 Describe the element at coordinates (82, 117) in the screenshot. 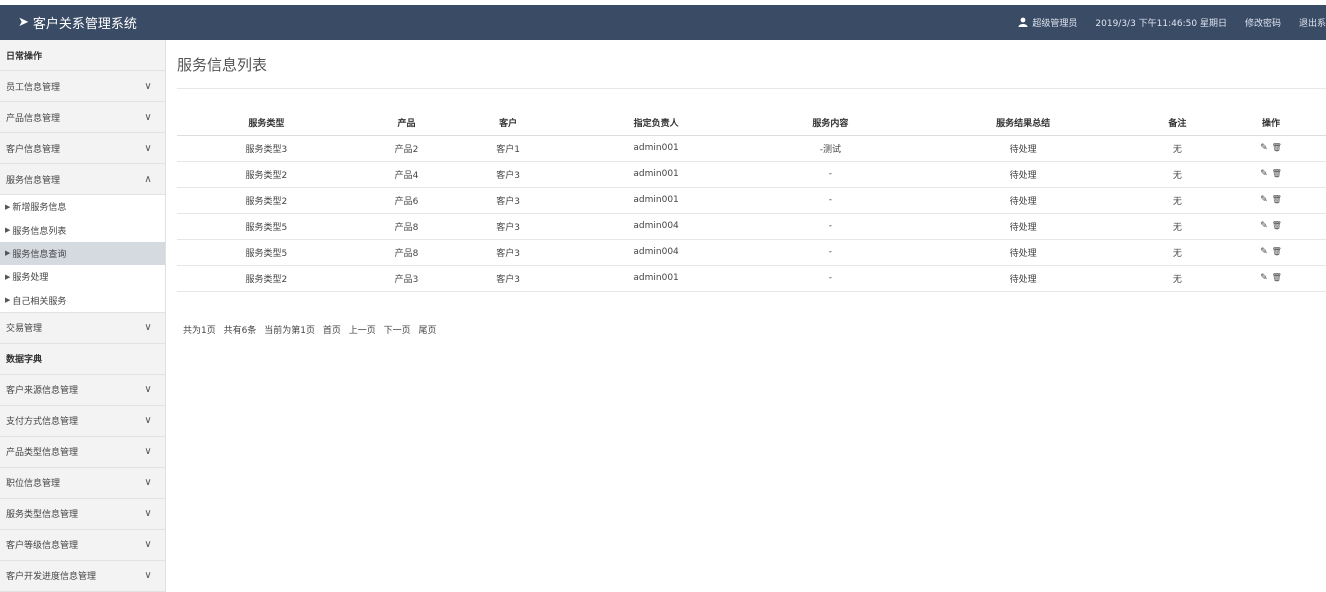

I see `sidebar-item-product: 产品信息管理 ∨` at that location.